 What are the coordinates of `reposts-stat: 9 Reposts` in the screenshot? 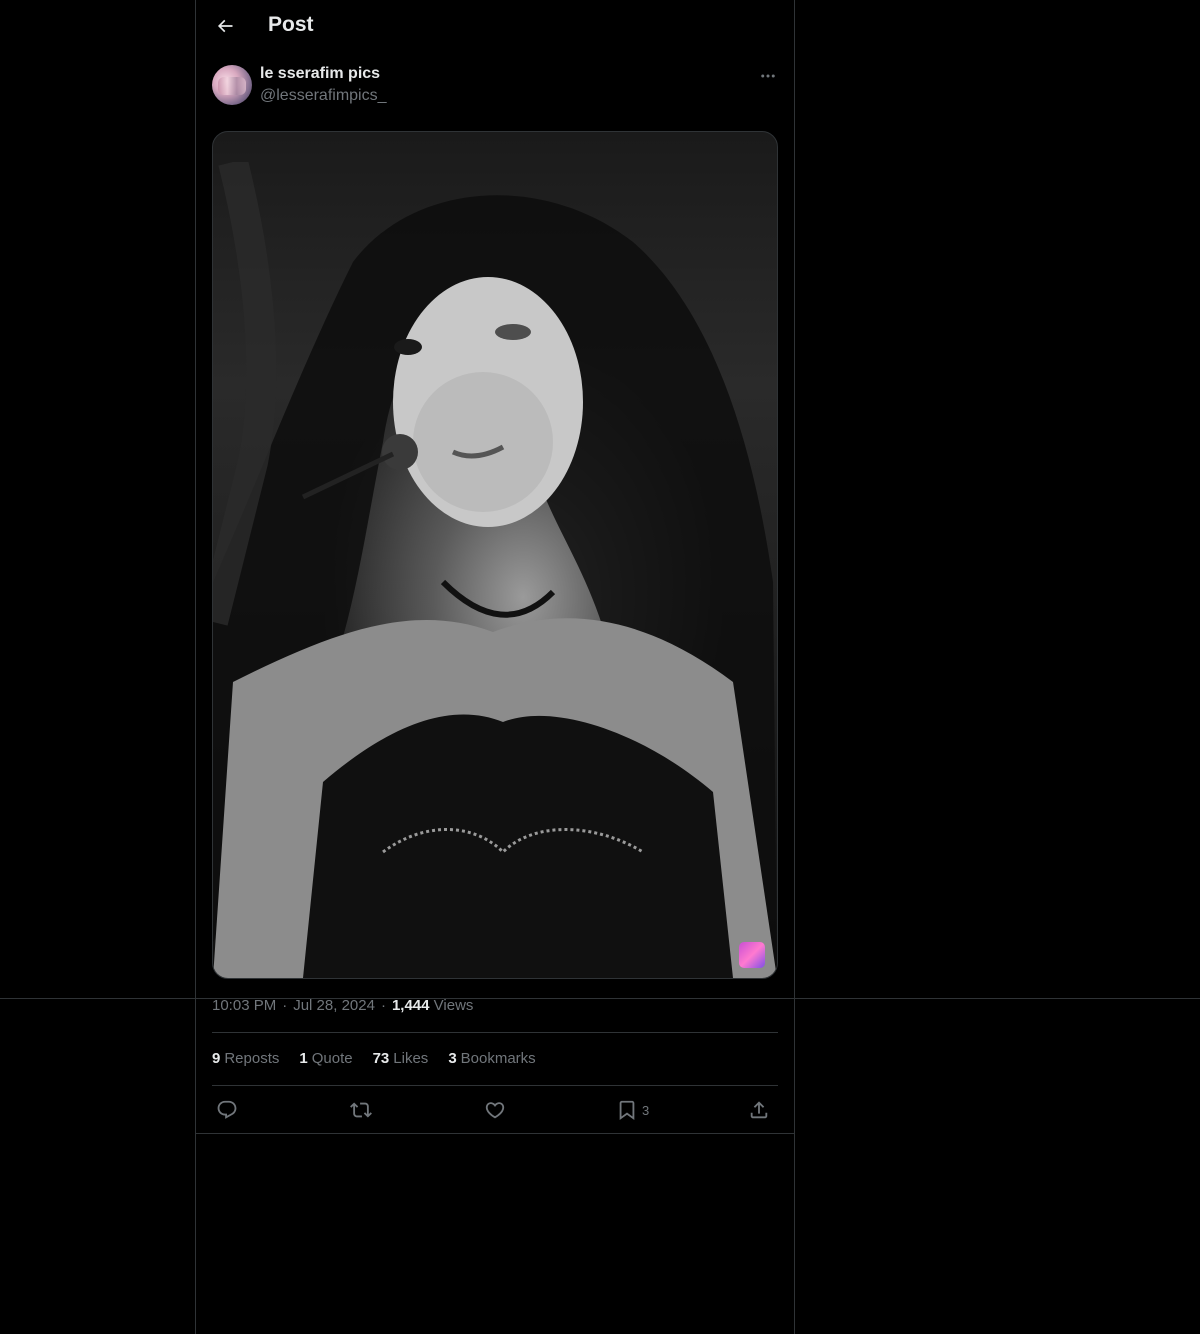 It's located at (245, 1058).